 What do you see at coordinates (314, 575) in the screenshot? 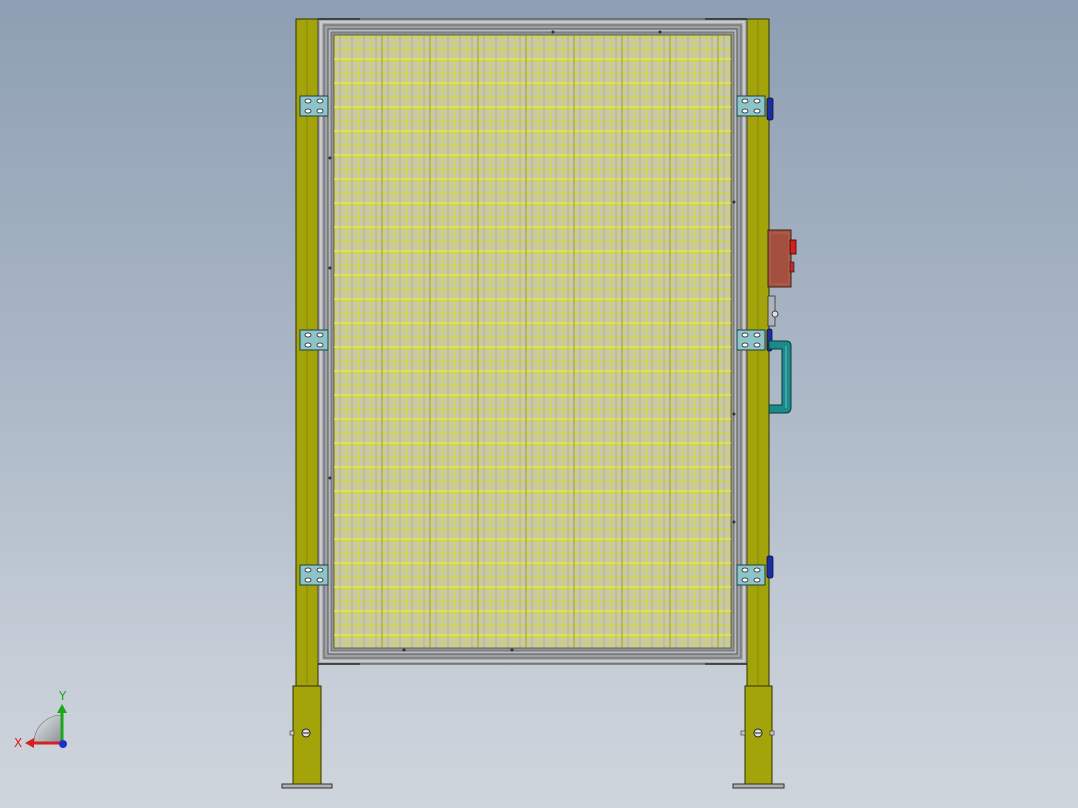
I see `hinge-left-bottom` at bounding box center [314, 575].